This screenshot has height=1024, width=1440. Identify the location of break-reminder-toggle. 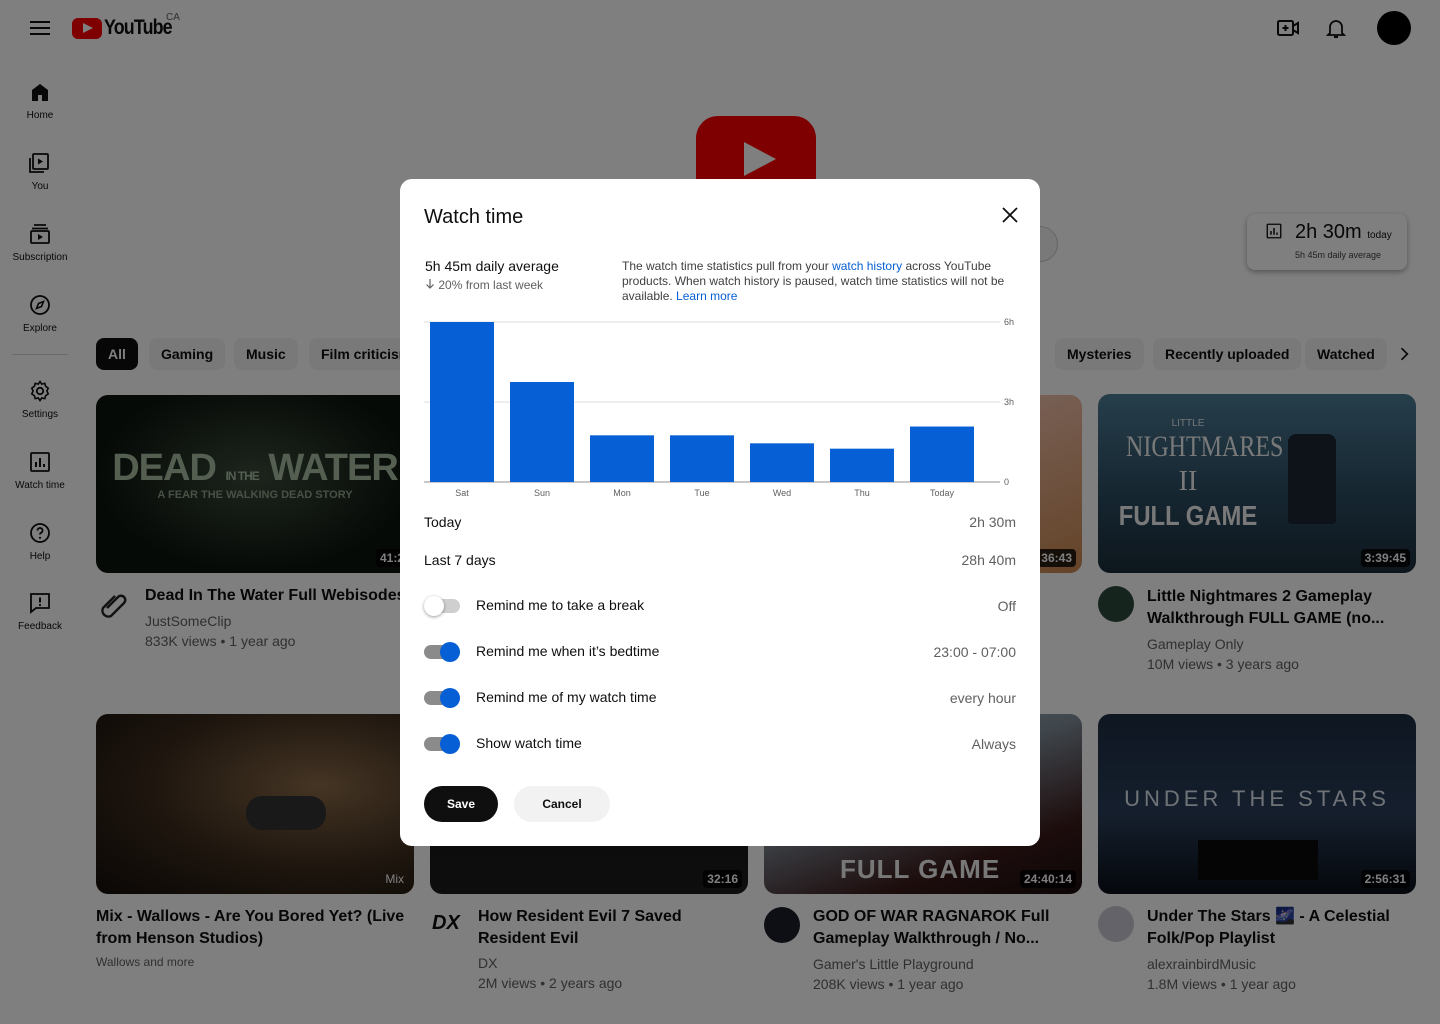
(442, 606).